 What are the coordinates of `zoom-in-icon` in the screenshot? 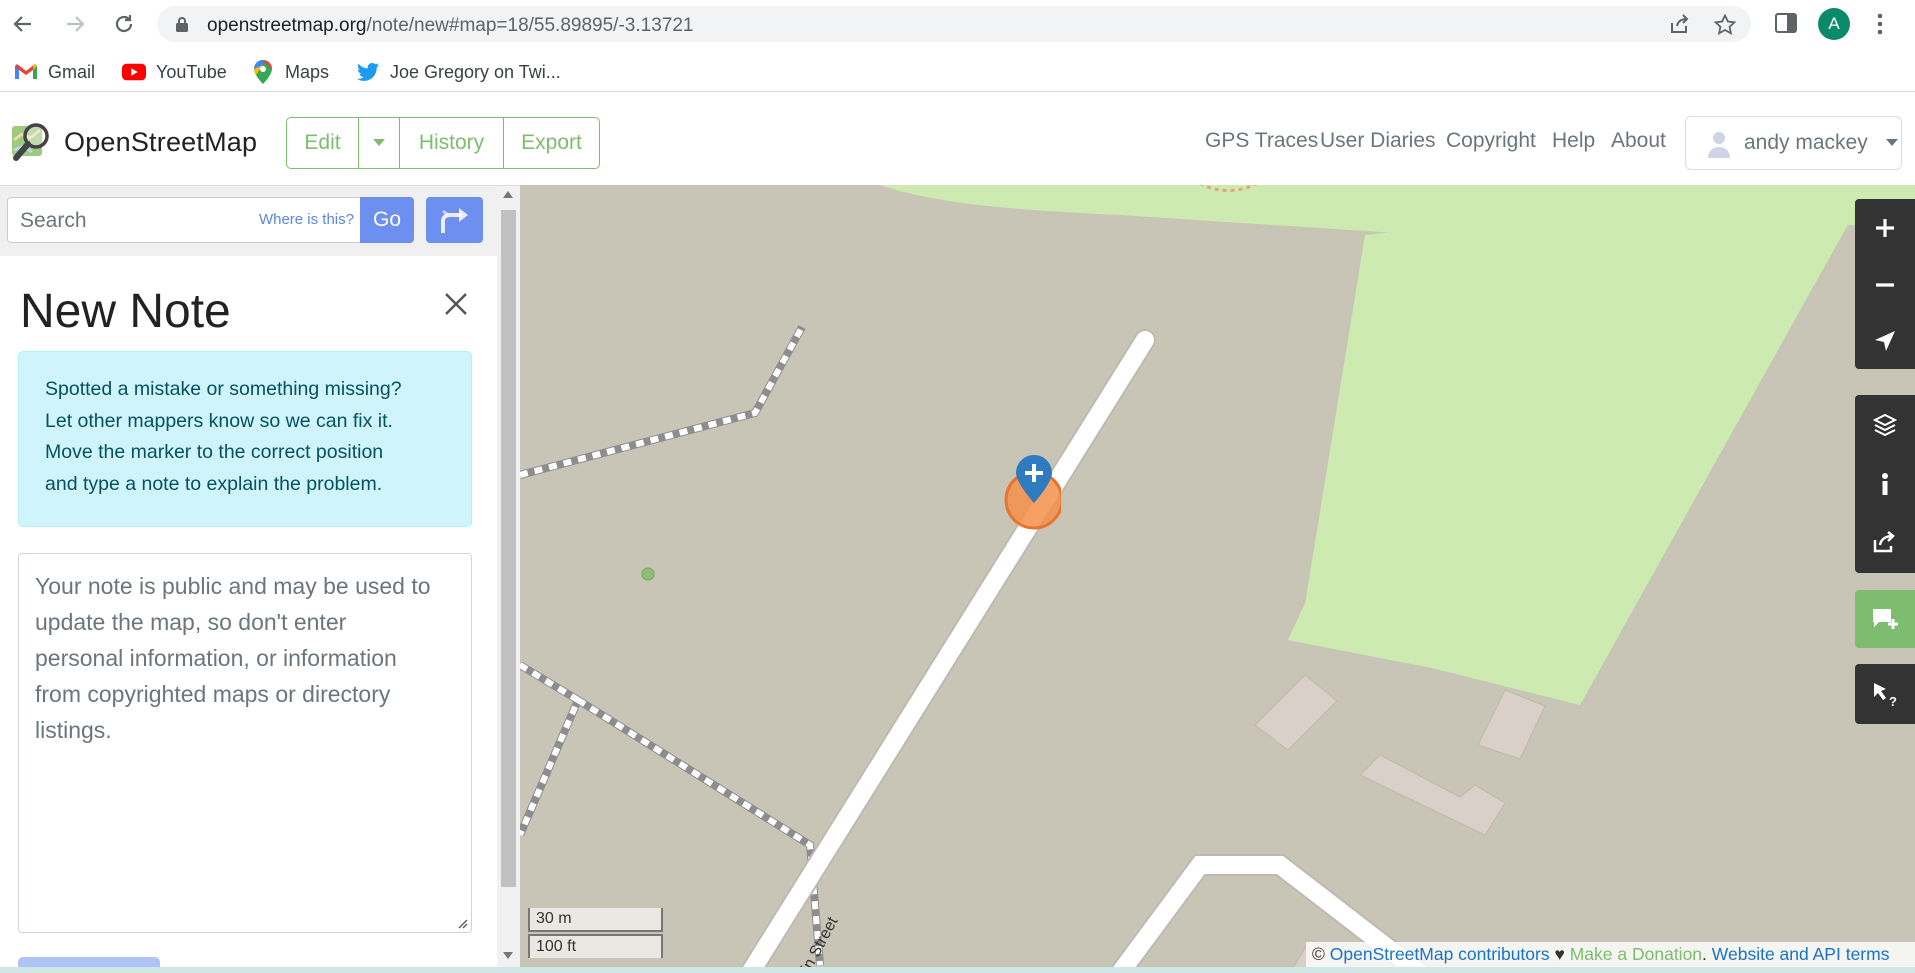 It's located at (1885, 228).